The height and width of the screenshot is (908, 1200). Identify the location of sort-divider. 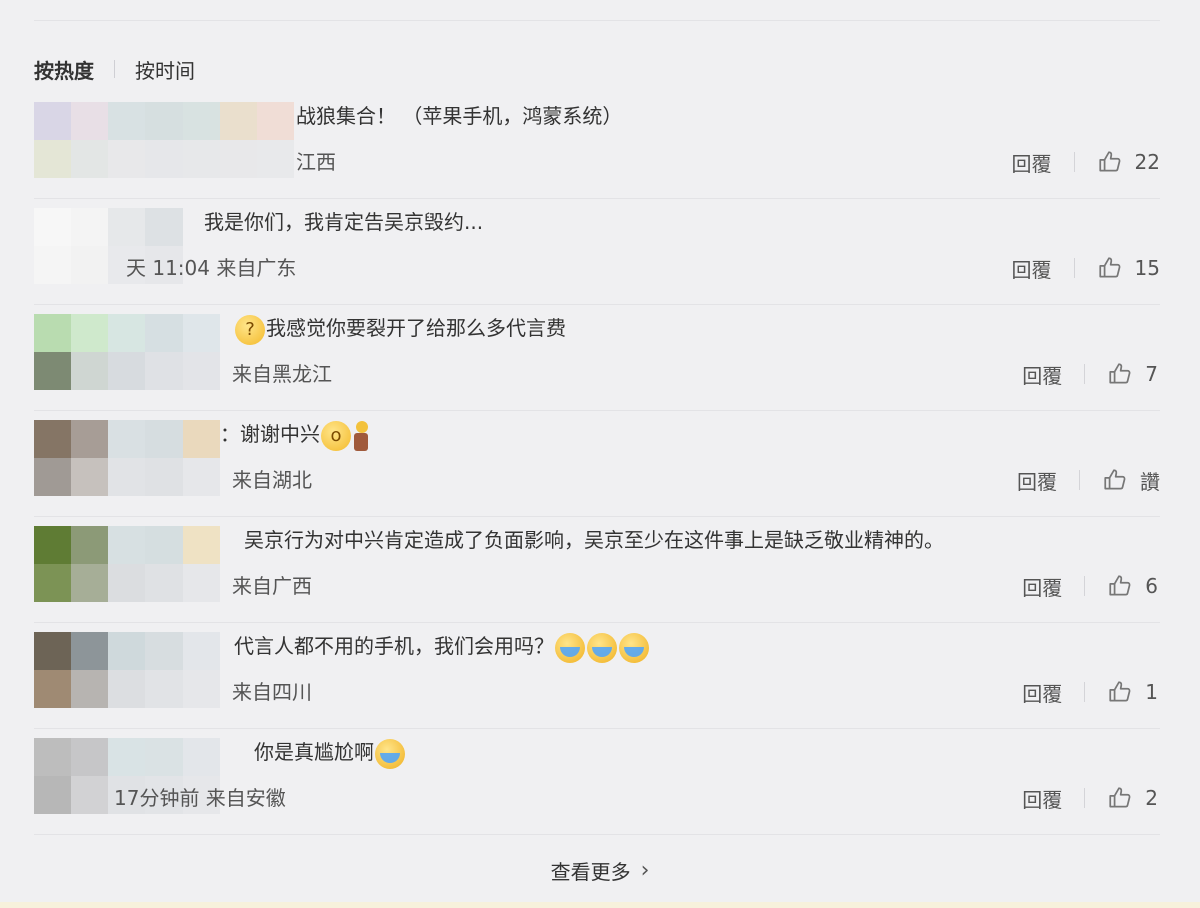
(114, 69).